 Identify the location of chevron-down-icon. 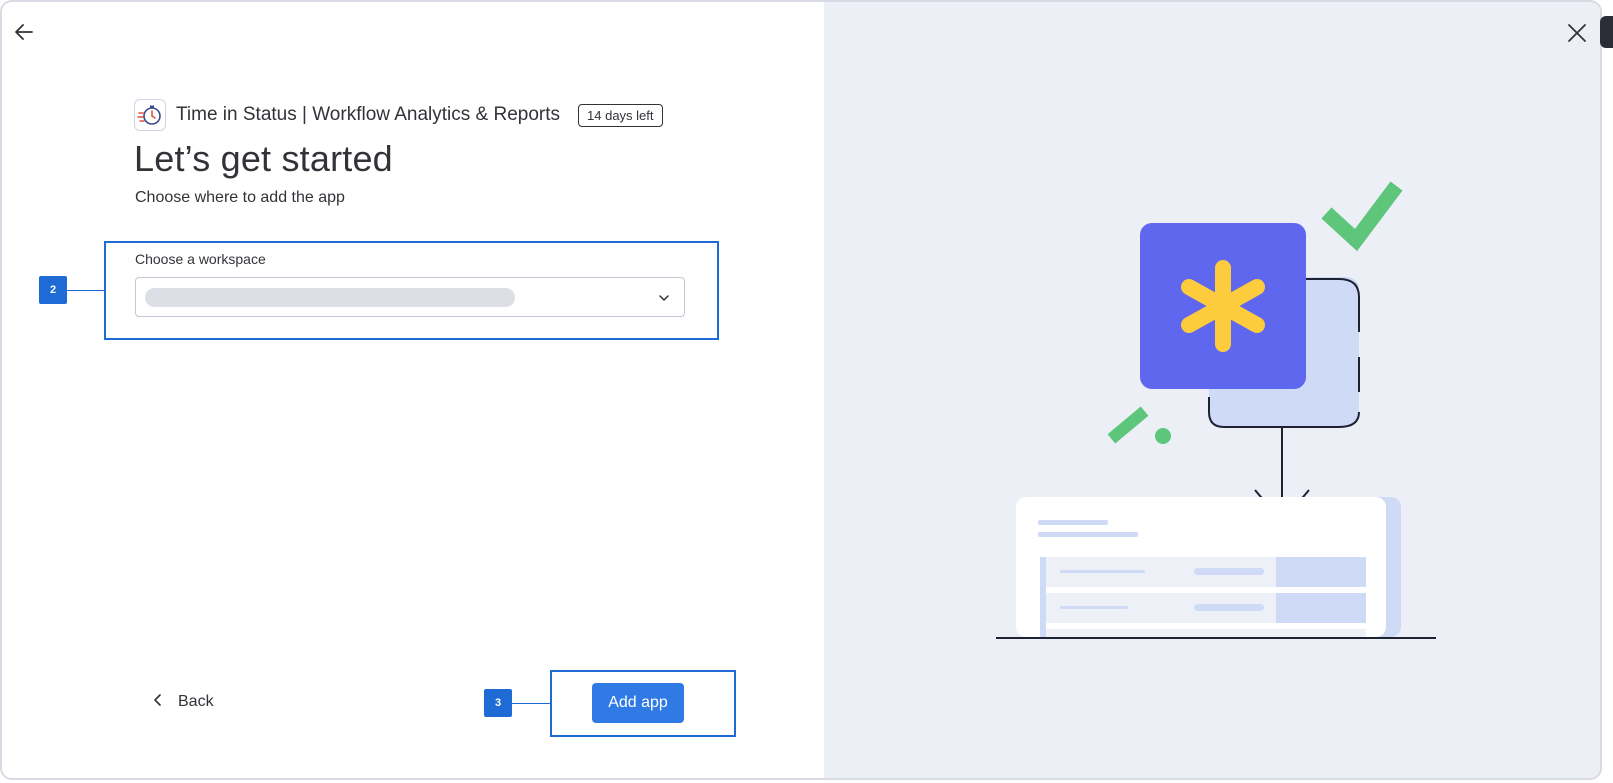
(664, 298).